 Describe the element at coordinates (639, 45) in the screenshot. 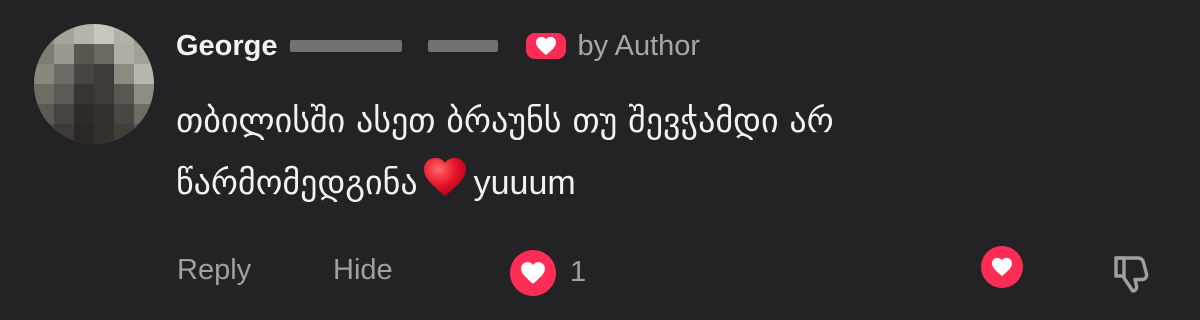

I see `author-badge-label: by Author` at that location.